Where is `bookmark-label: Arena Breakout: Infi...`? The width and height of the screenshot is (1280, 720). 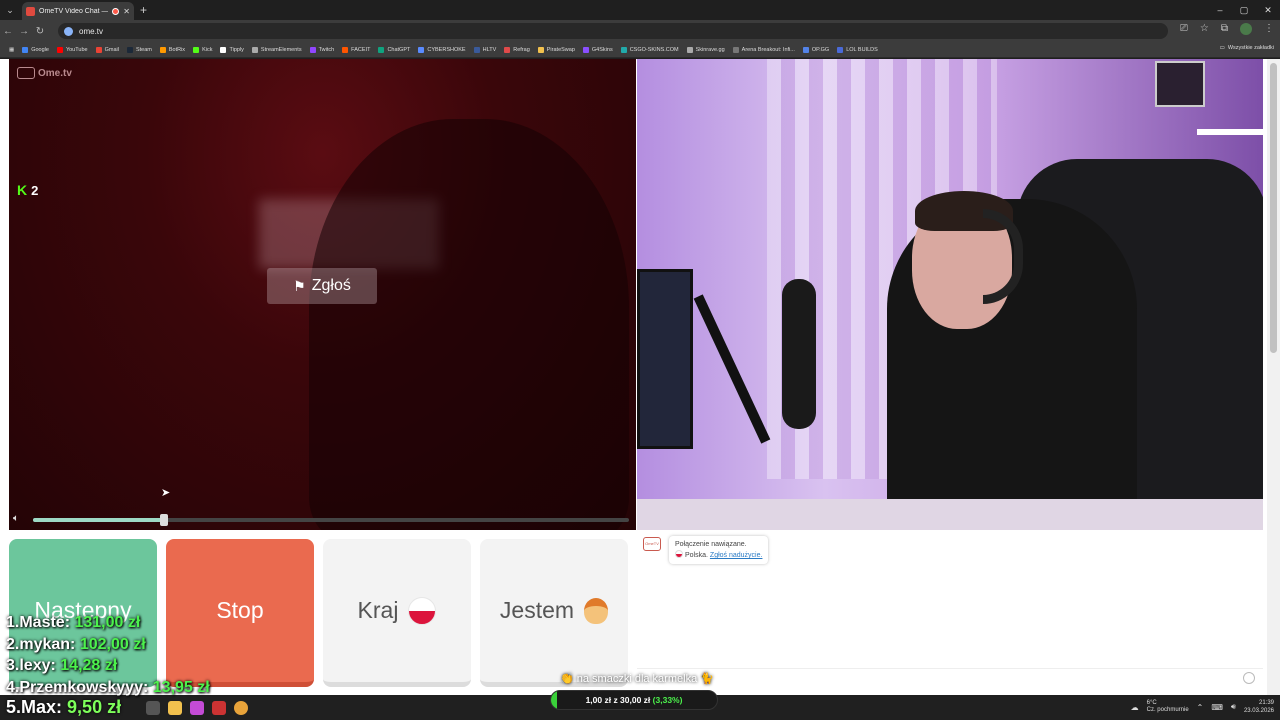 bookmark-label: Arena Breakout: Infi... is located at coordinates (768, 49).